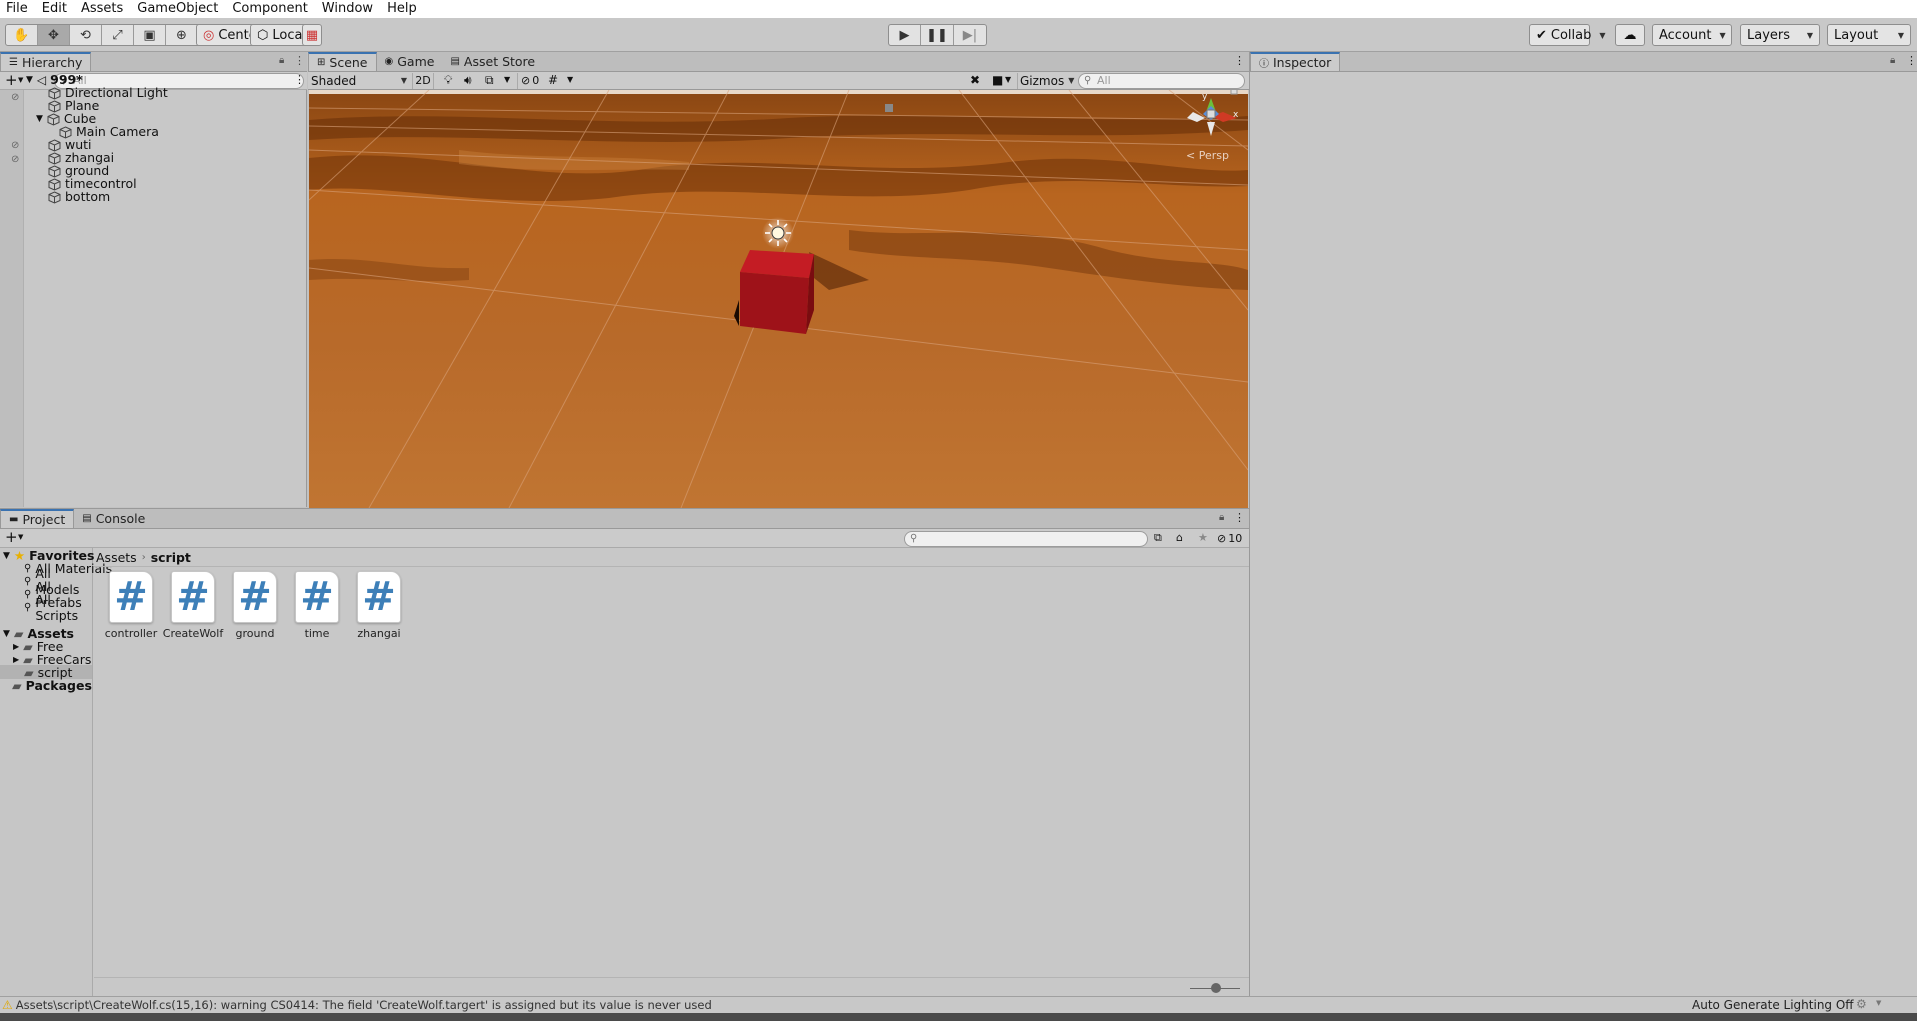 The width and height of the screenshot is (1917, 1021). Describe the element at coordinates (489, 80) in the screenshot. I see `effects-icon: ⧉` at that location.